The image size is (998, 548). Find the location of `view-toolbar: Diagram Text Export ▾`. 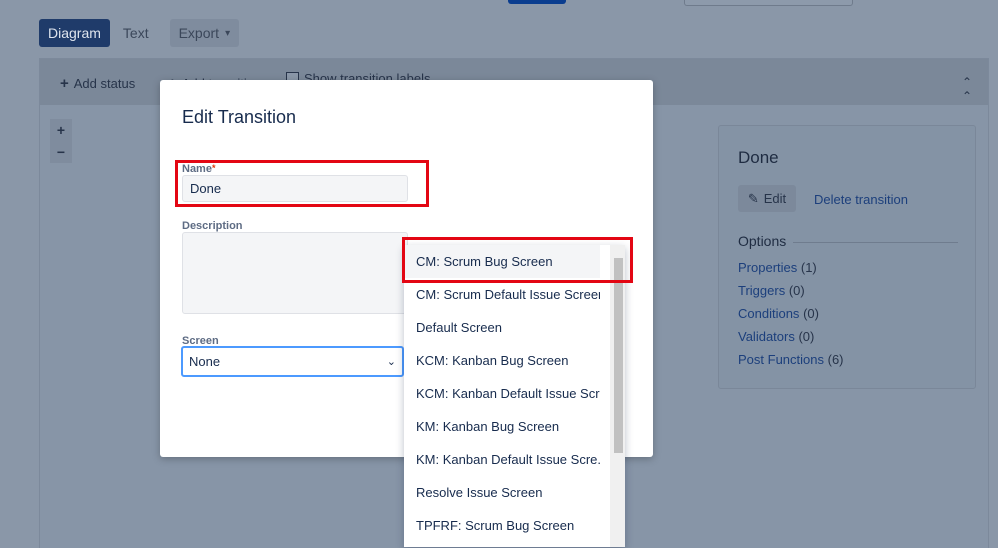

view-toolbar: Diagram Text Export ▾ is located at coordinates (139, 33).